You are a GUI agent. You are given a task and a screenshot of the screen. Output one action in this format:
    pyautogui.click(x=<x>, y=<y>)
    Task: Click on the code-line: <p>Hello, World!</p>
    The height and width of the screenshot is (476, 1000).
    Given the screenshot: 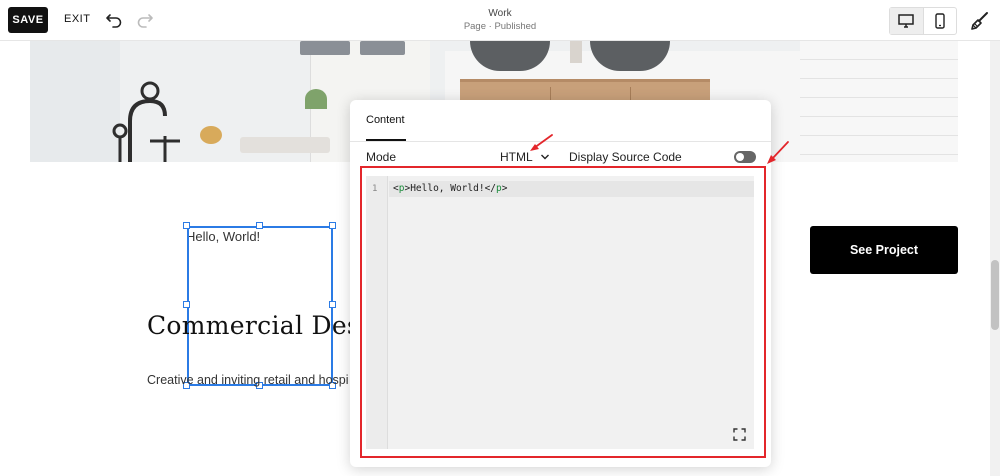 What is the action you would take?
    pyautogui.click(x=450, y=188)
    